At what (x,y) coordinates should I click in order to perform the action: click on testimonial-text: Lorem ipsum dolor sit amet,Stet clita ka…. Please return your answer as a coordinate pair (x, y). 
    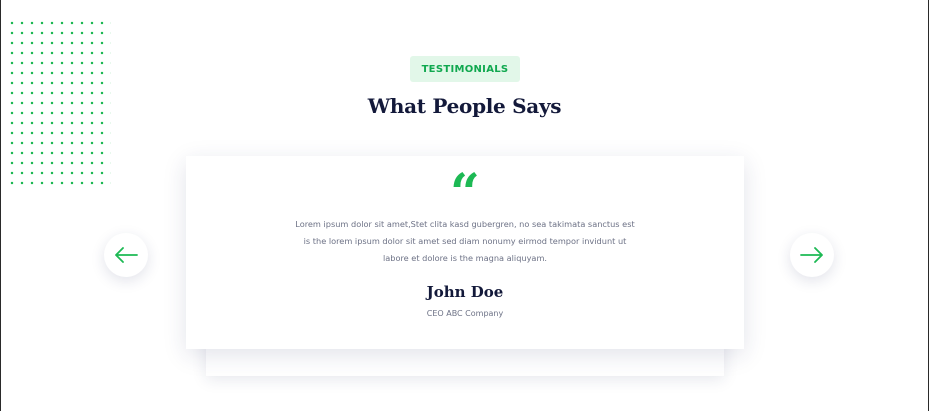
    Looking at the image, I should click on (465, 241).